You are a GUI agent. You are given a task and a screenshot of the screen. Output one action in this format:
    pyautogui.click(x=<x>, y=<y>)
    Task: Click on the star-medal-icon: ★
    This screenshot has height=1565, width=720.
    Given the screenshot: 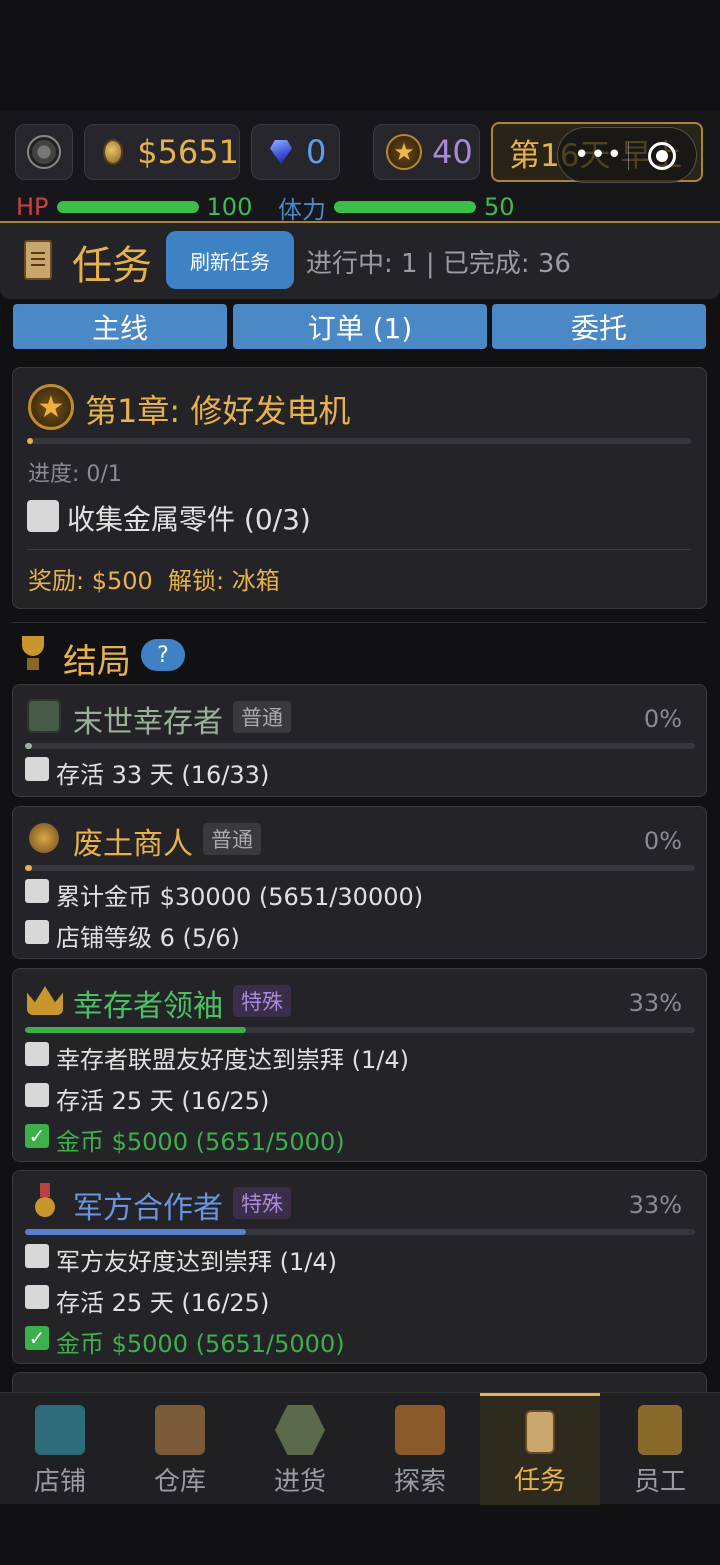 What is the action you would take?
    pyautogui.click(x=51, y=407)
    